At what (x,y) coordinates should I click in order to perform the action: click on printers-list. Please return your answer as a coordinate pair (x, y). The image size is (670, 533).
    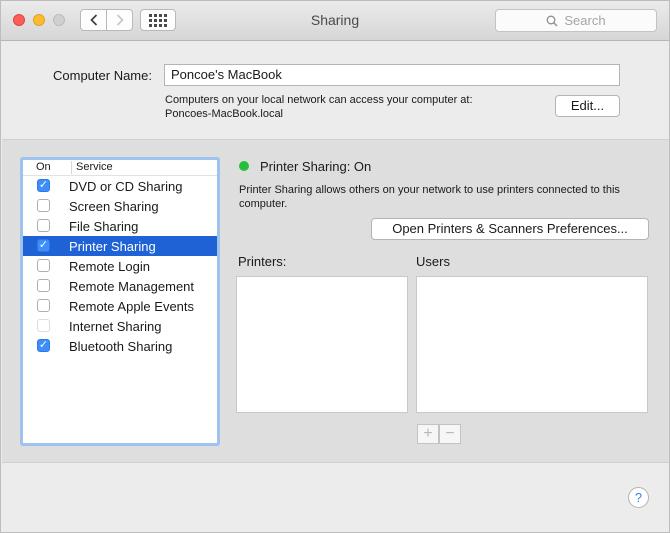
    Looking at the image, I should click on (322, 344).